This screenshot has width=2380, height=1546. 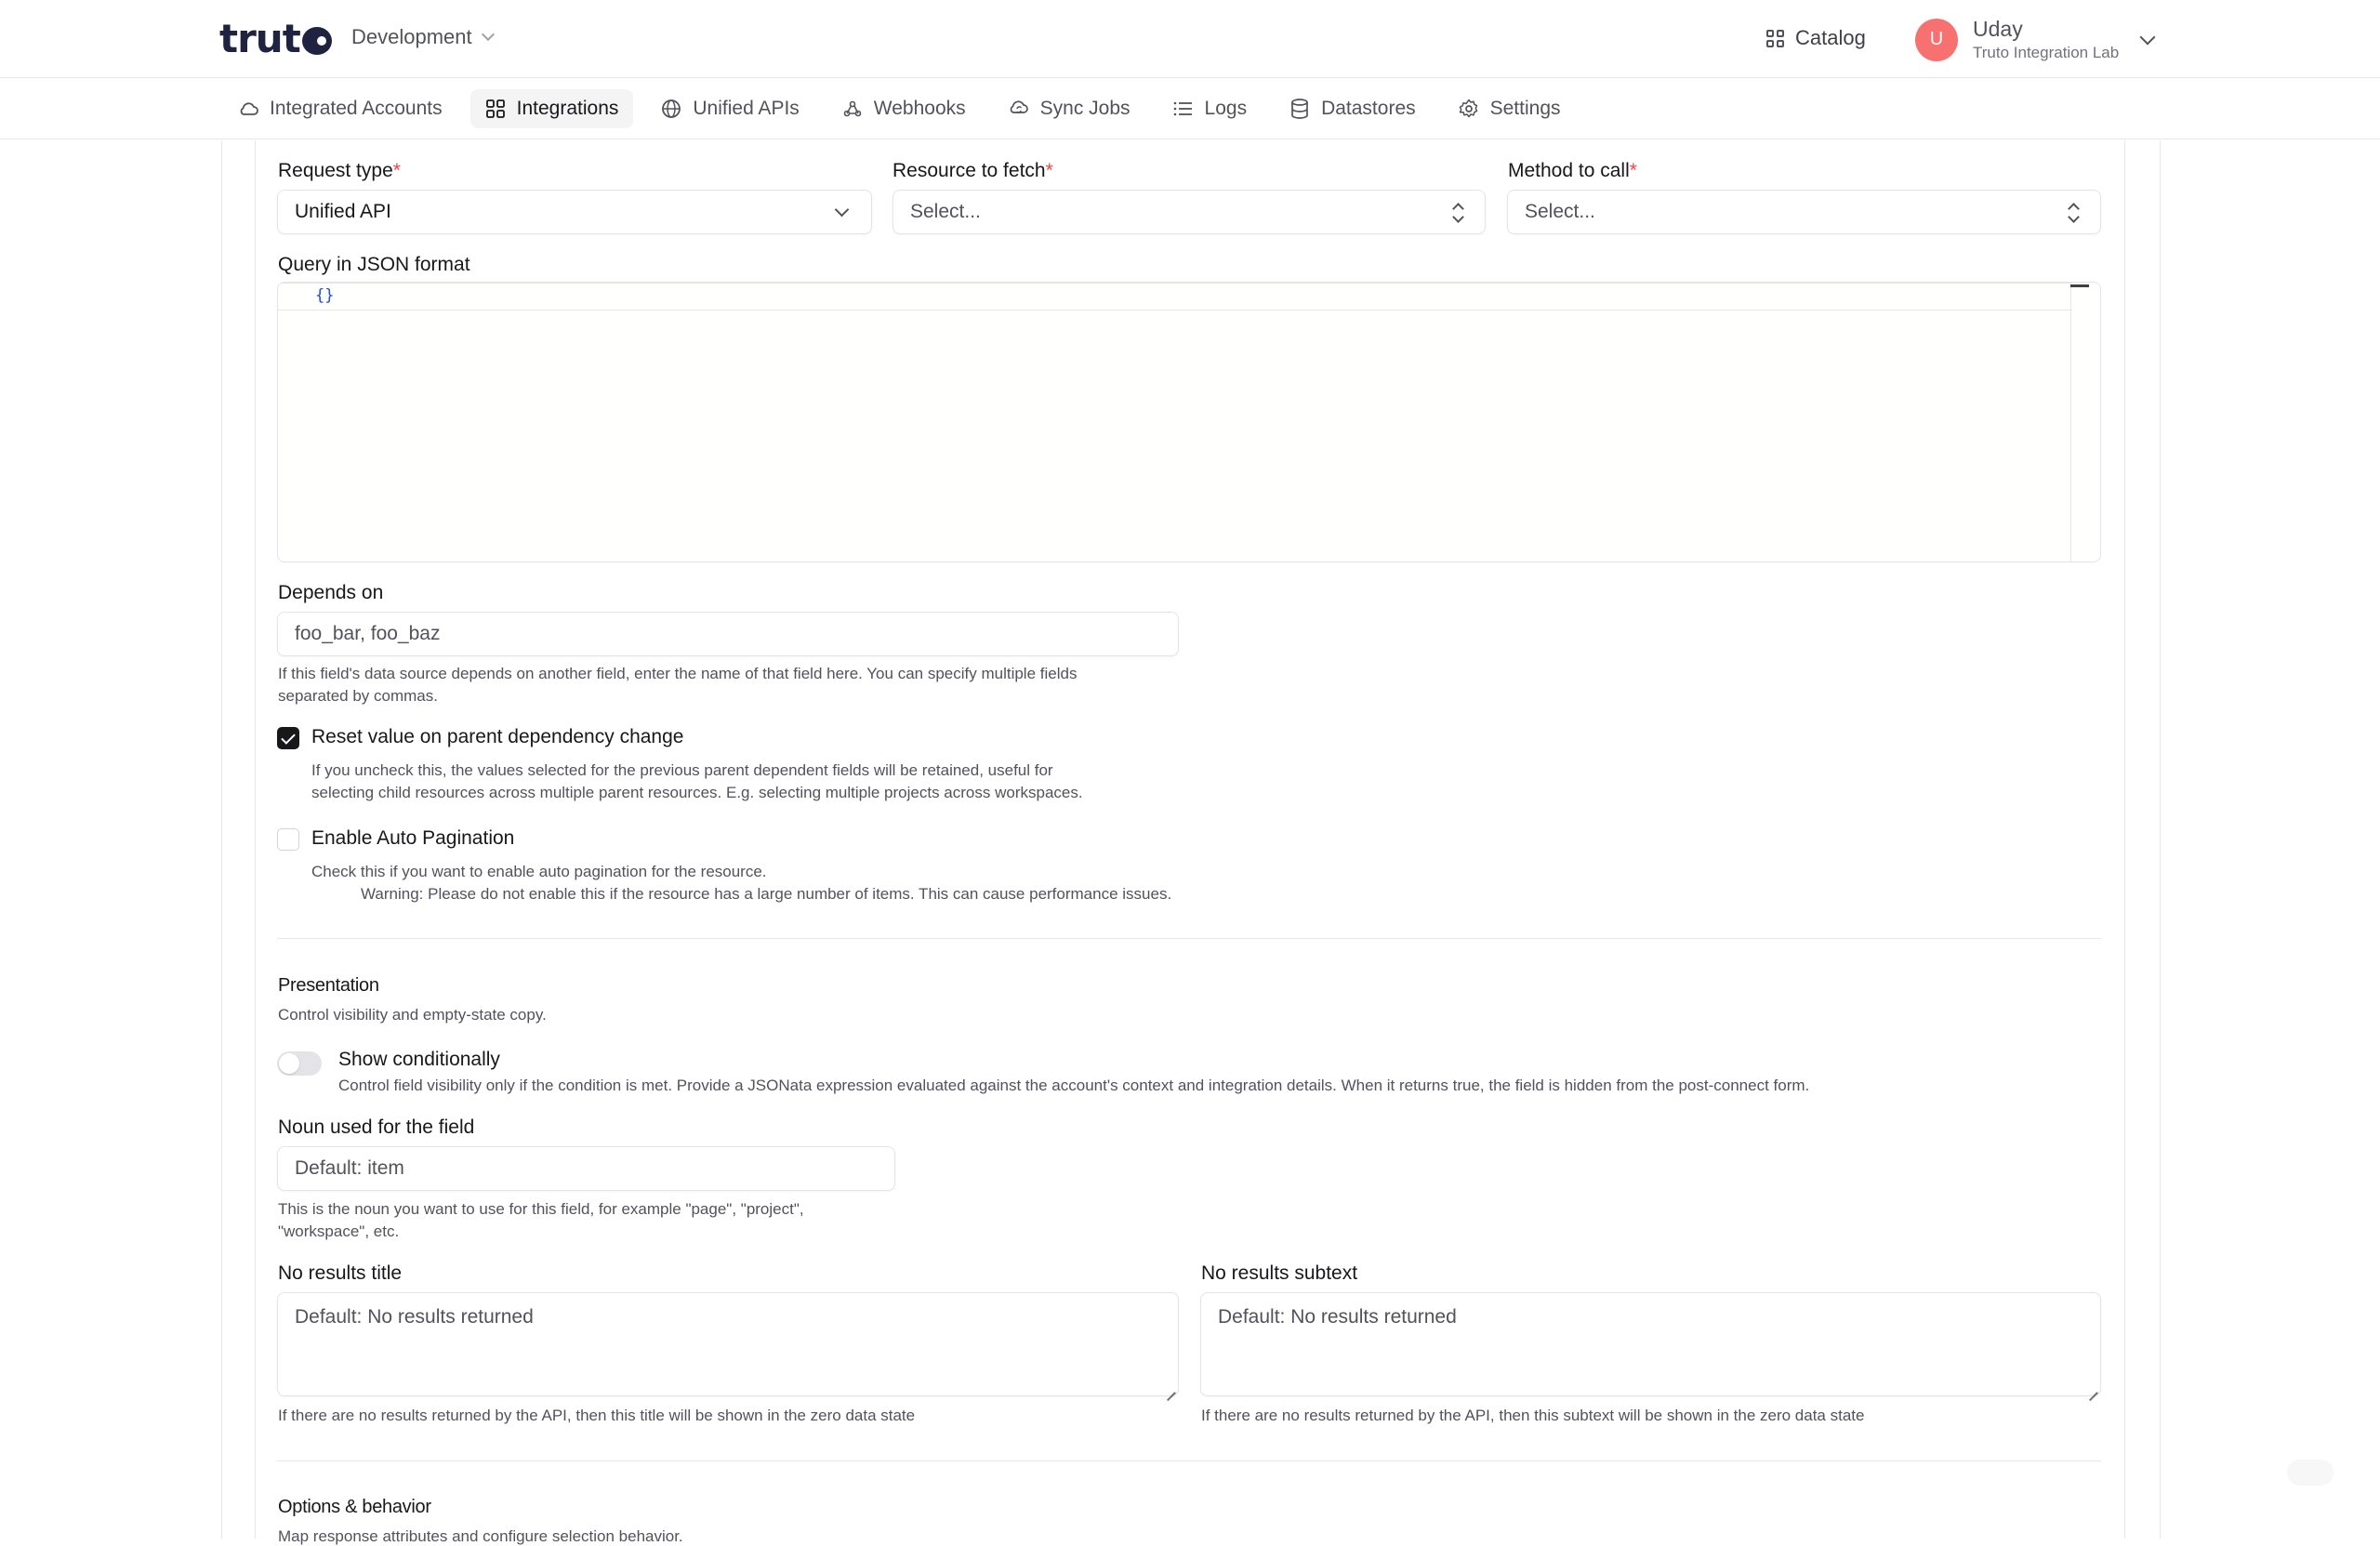 What do you see at coordinates (288, 839) in the screenshot?
I see `auto-pagination-checkbox` at bounding box center [288, 839].